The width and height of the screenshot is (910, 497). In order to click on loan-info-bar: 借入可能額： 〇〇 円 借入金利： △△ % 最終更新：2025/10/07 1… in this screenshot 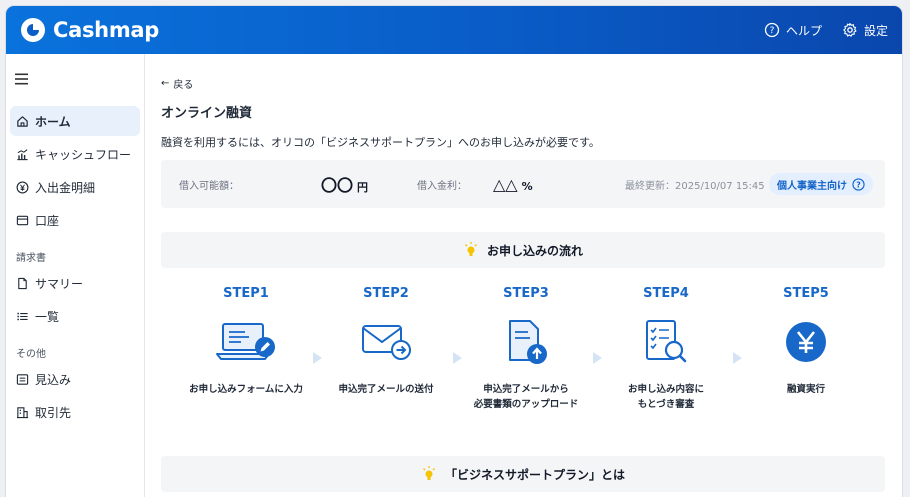, I will do `click(523, 184)`.